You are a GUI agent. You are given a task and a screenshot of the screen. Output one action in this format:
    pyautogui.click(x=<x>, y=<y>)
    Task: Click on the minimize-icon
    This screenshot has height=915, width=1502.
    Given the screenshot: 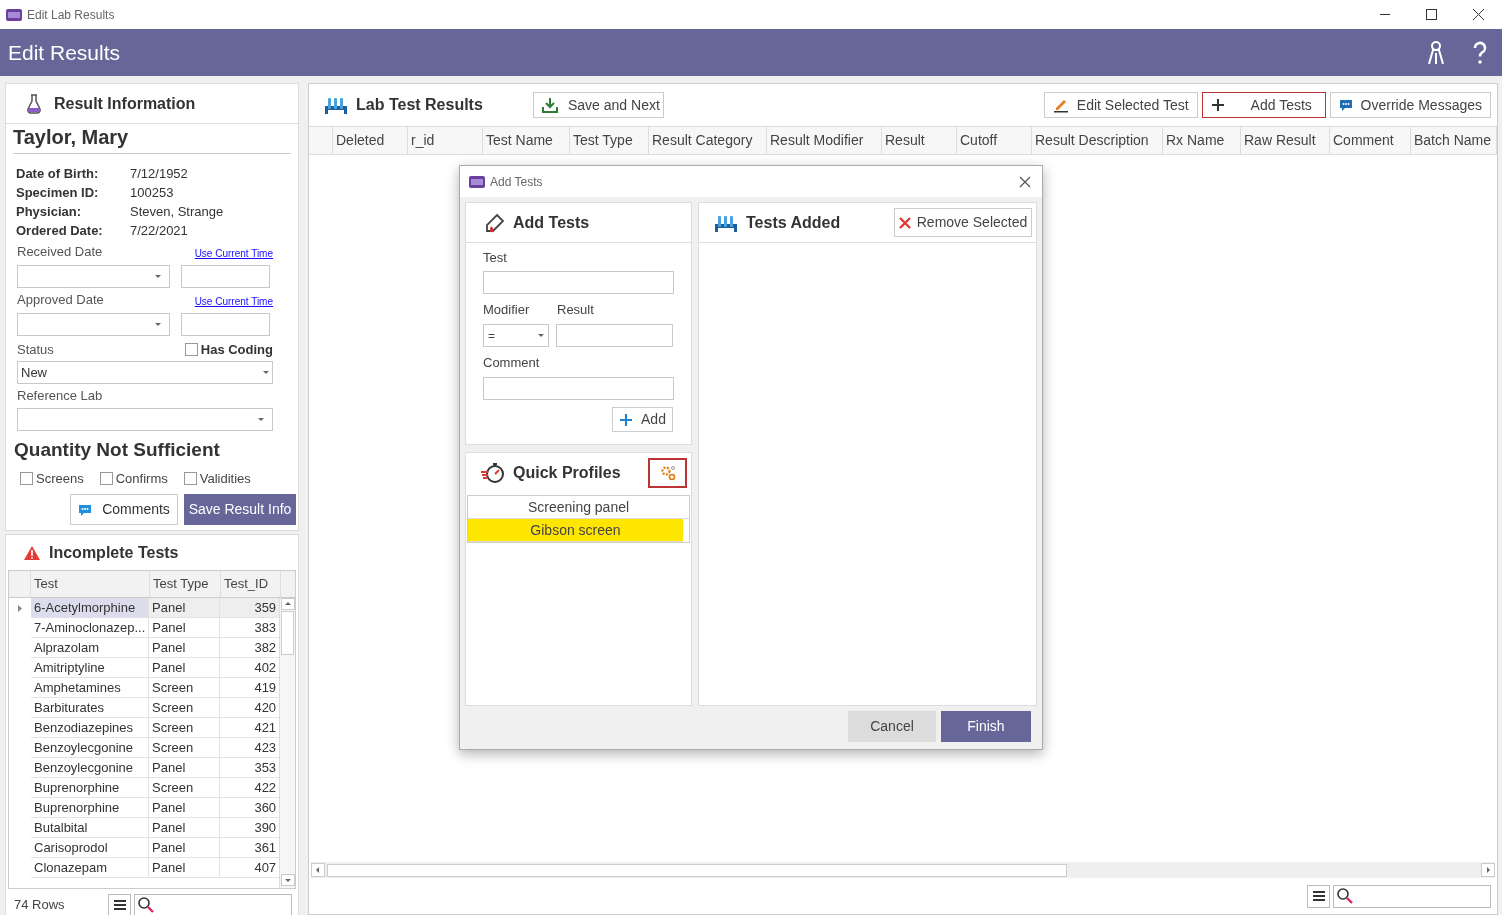 What is the action you would take?
    pyautogui.click(x=1385, y=14)
    